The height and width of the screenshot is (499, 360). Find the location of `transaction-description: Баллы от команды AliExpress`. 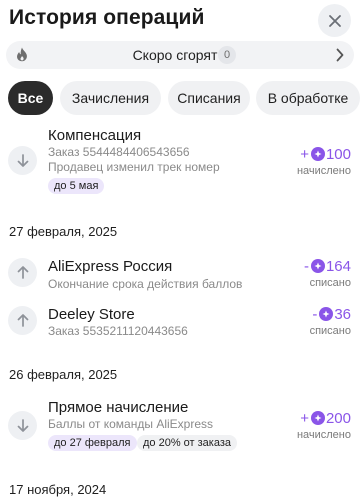

transaction-description: Баллы от команды AliExpress is located at coordinates (131, 424).